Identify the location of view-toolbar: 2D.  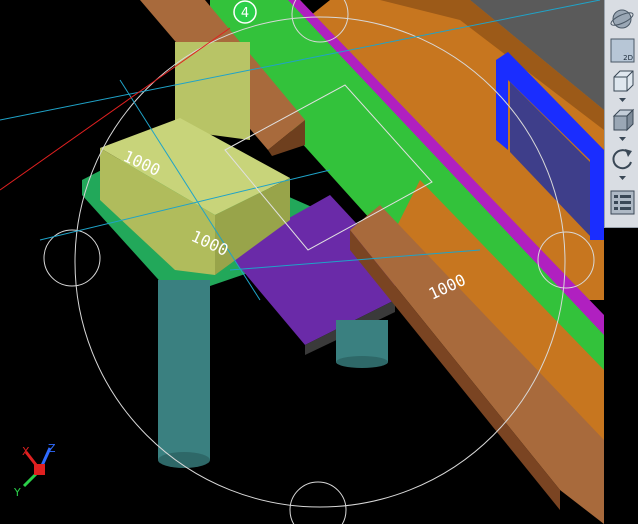
(621, 114).